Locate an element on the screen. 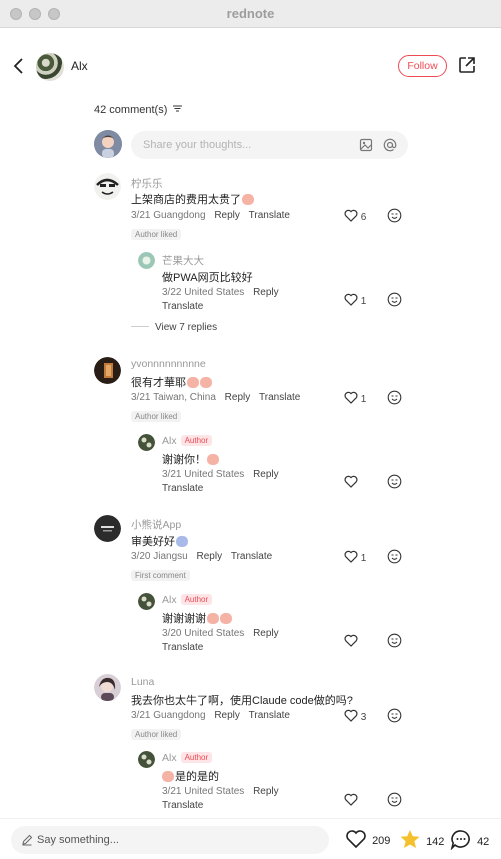 This screenshot has height=859, width=501. replier-name: 芒果大大 is located at coordinates (183, 260).